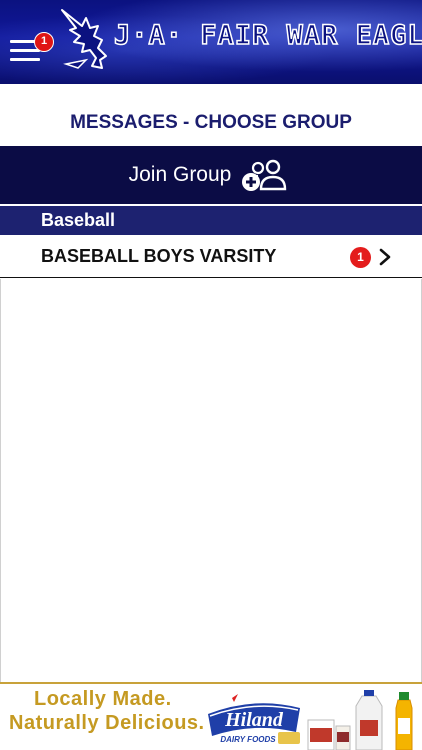 Image resolution: width=422 pixels, height=750 pixels. I want to click on page-title: MESSAGES - CHOOSE GROUP, so click(211, 122).